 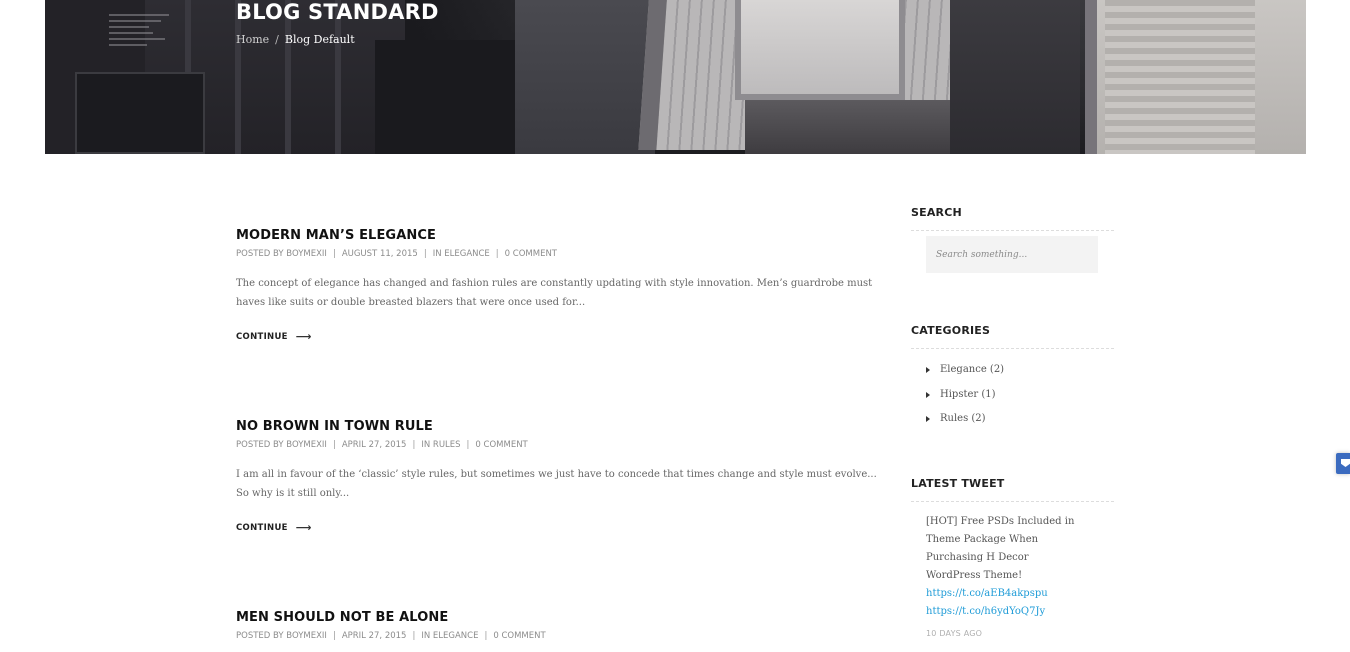 I want to click on category-item: Hipster (1), so click(x=1020, y=395).